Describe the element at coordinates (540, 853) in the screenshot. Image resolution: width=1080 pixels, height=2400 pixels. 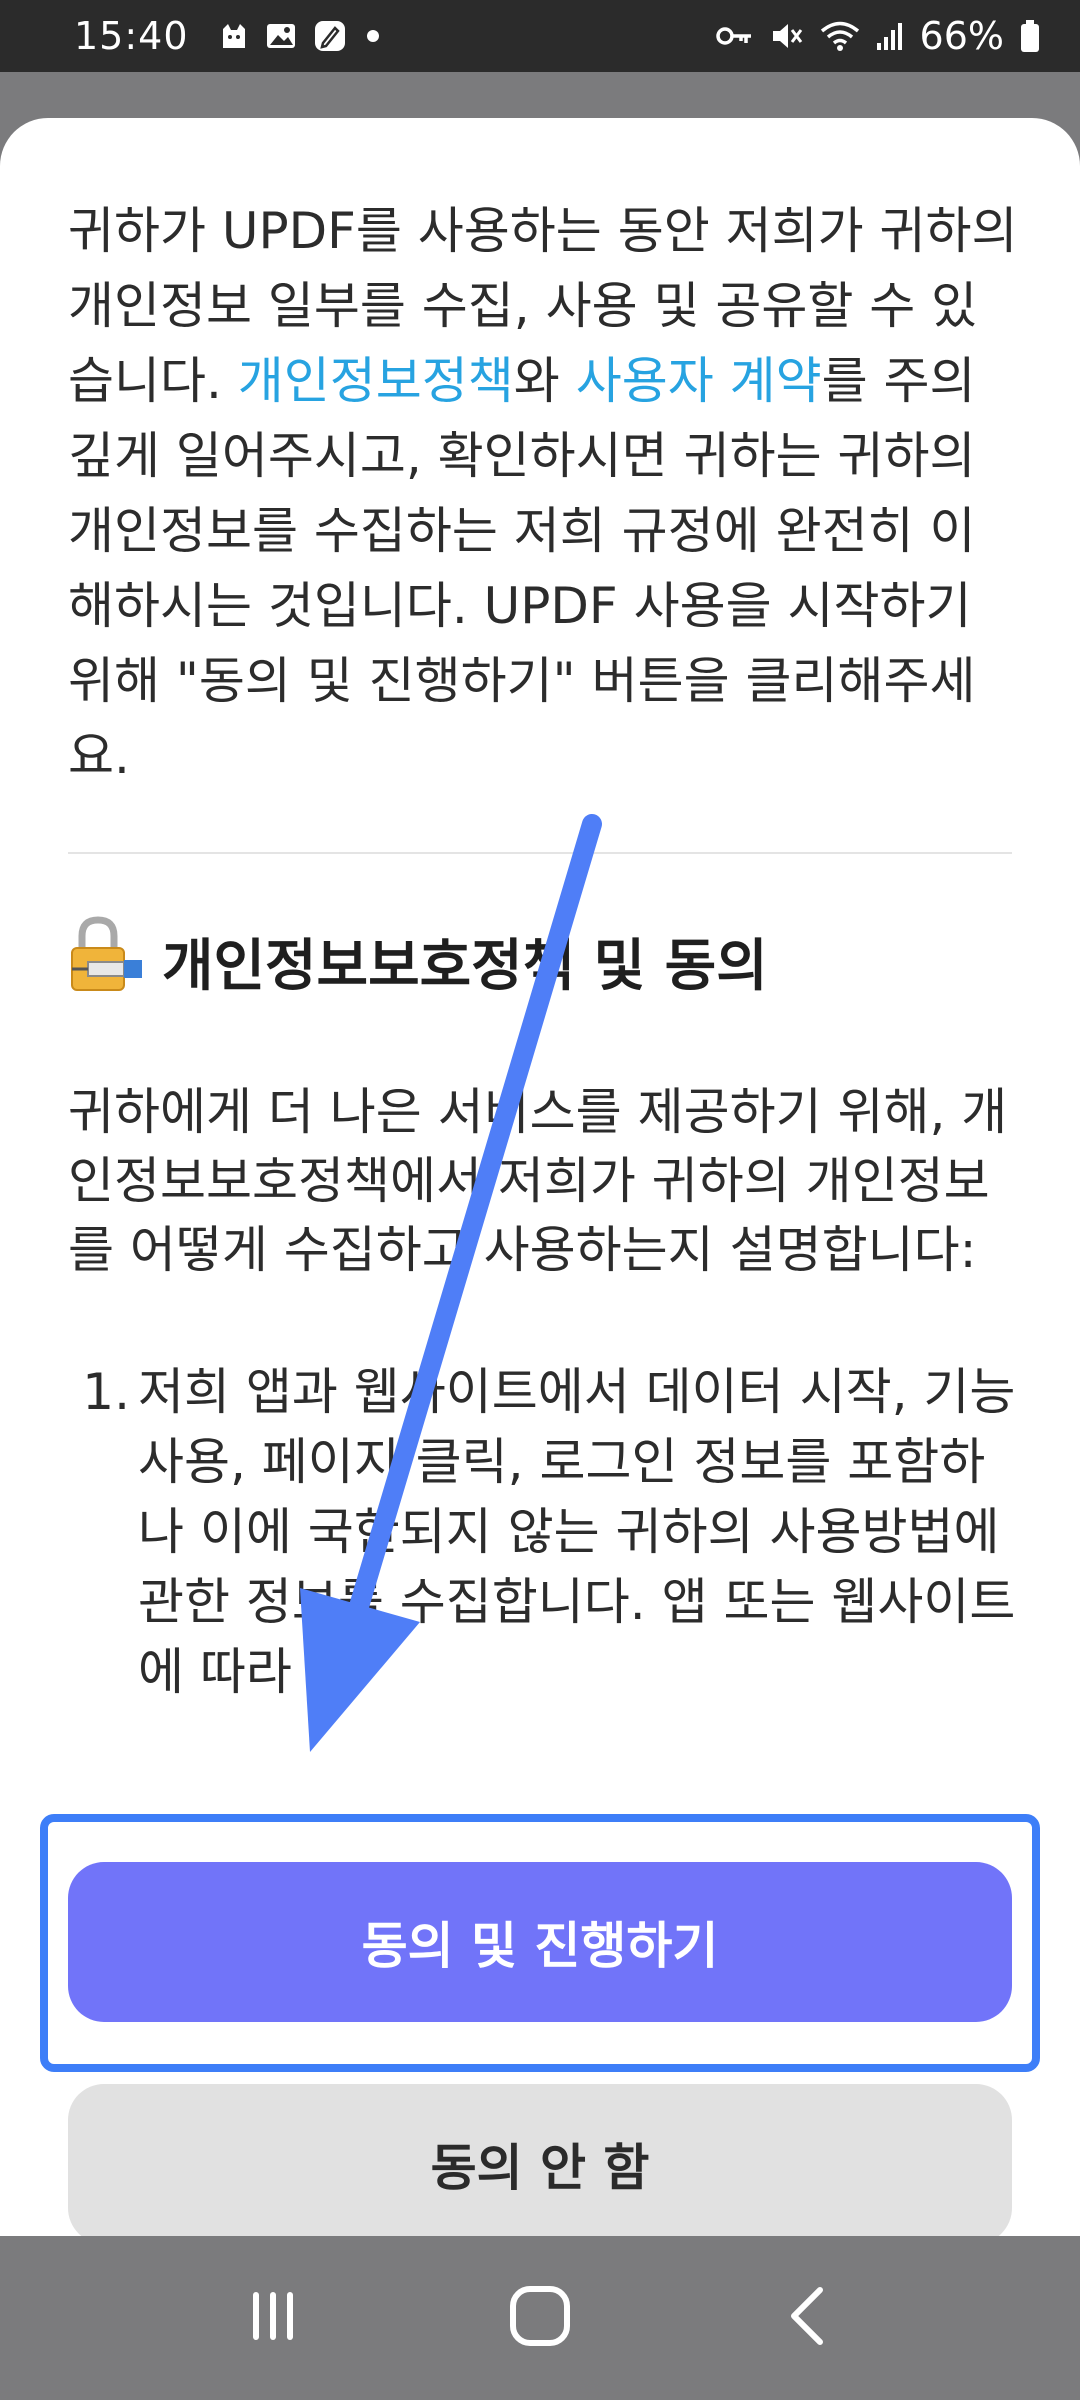
I see `divider` at that location.